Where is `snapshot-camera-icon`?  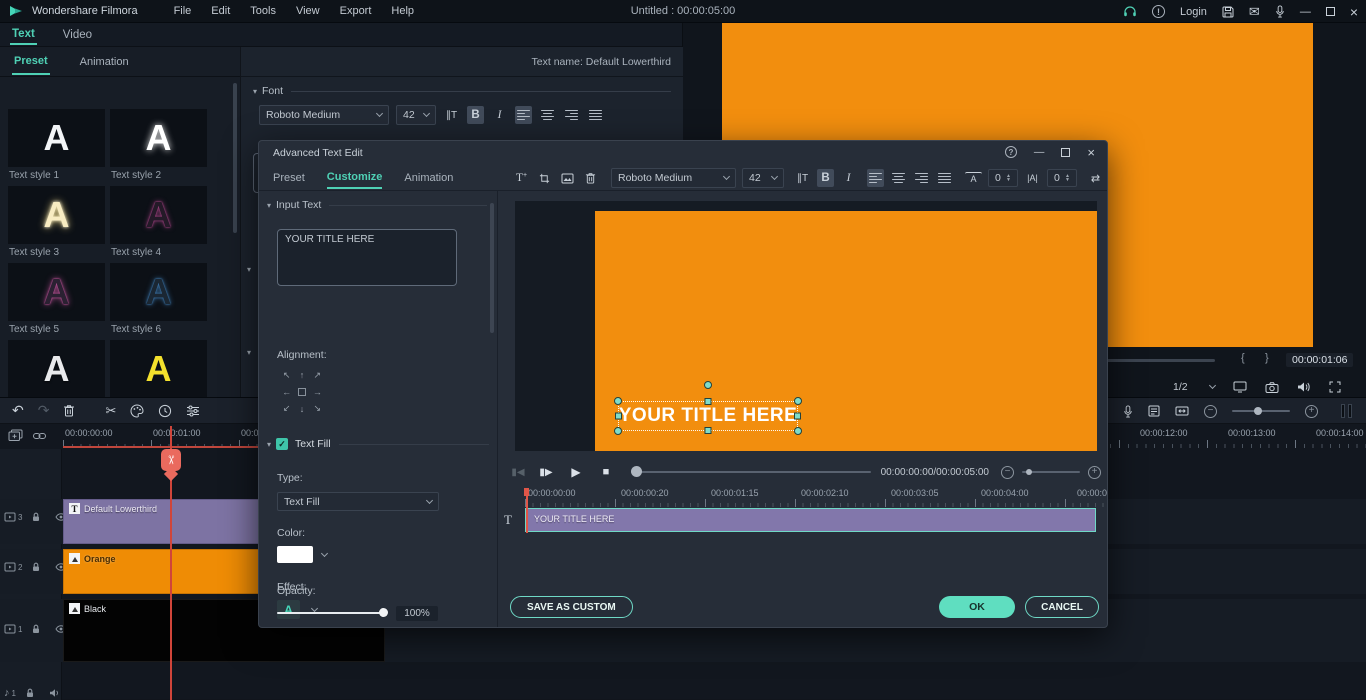 snapshot-camera-icon is located at coordinates (1272, 387).